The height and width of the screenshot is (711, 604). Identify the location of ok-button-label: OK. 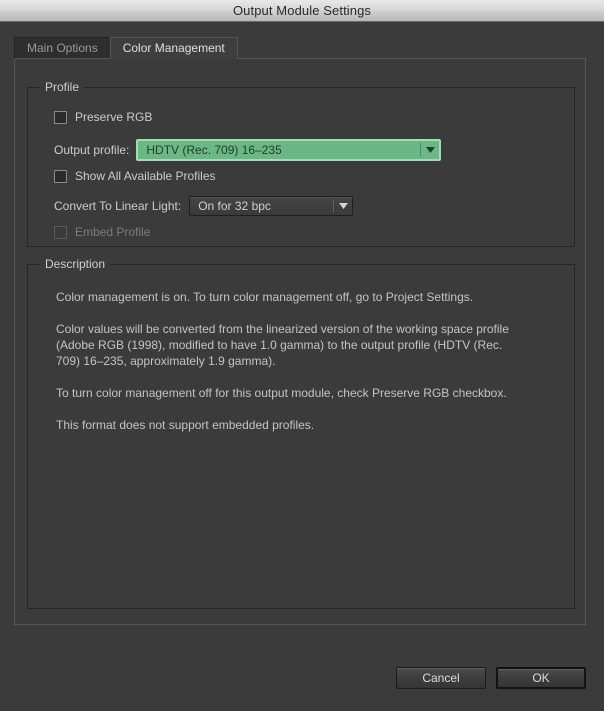
(541, 678).